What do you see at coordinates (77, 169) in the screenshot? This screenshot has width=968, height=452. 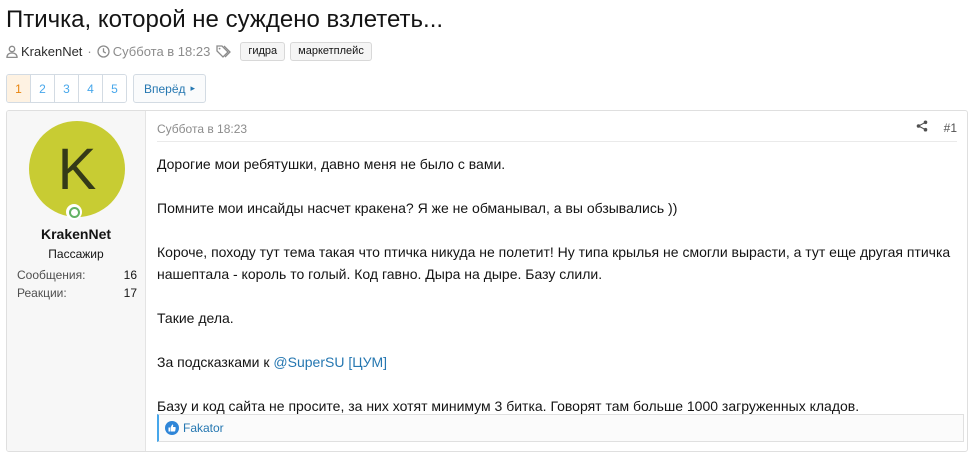 I see `avatar: K` at bounding box center [77, 169].